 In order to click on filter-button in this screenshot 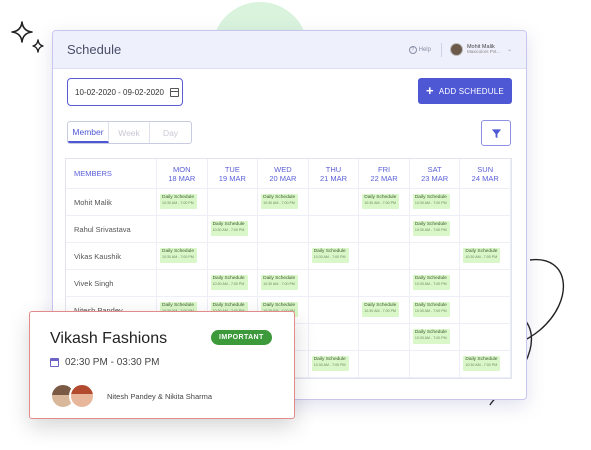, I will do `click(496, 133)`.